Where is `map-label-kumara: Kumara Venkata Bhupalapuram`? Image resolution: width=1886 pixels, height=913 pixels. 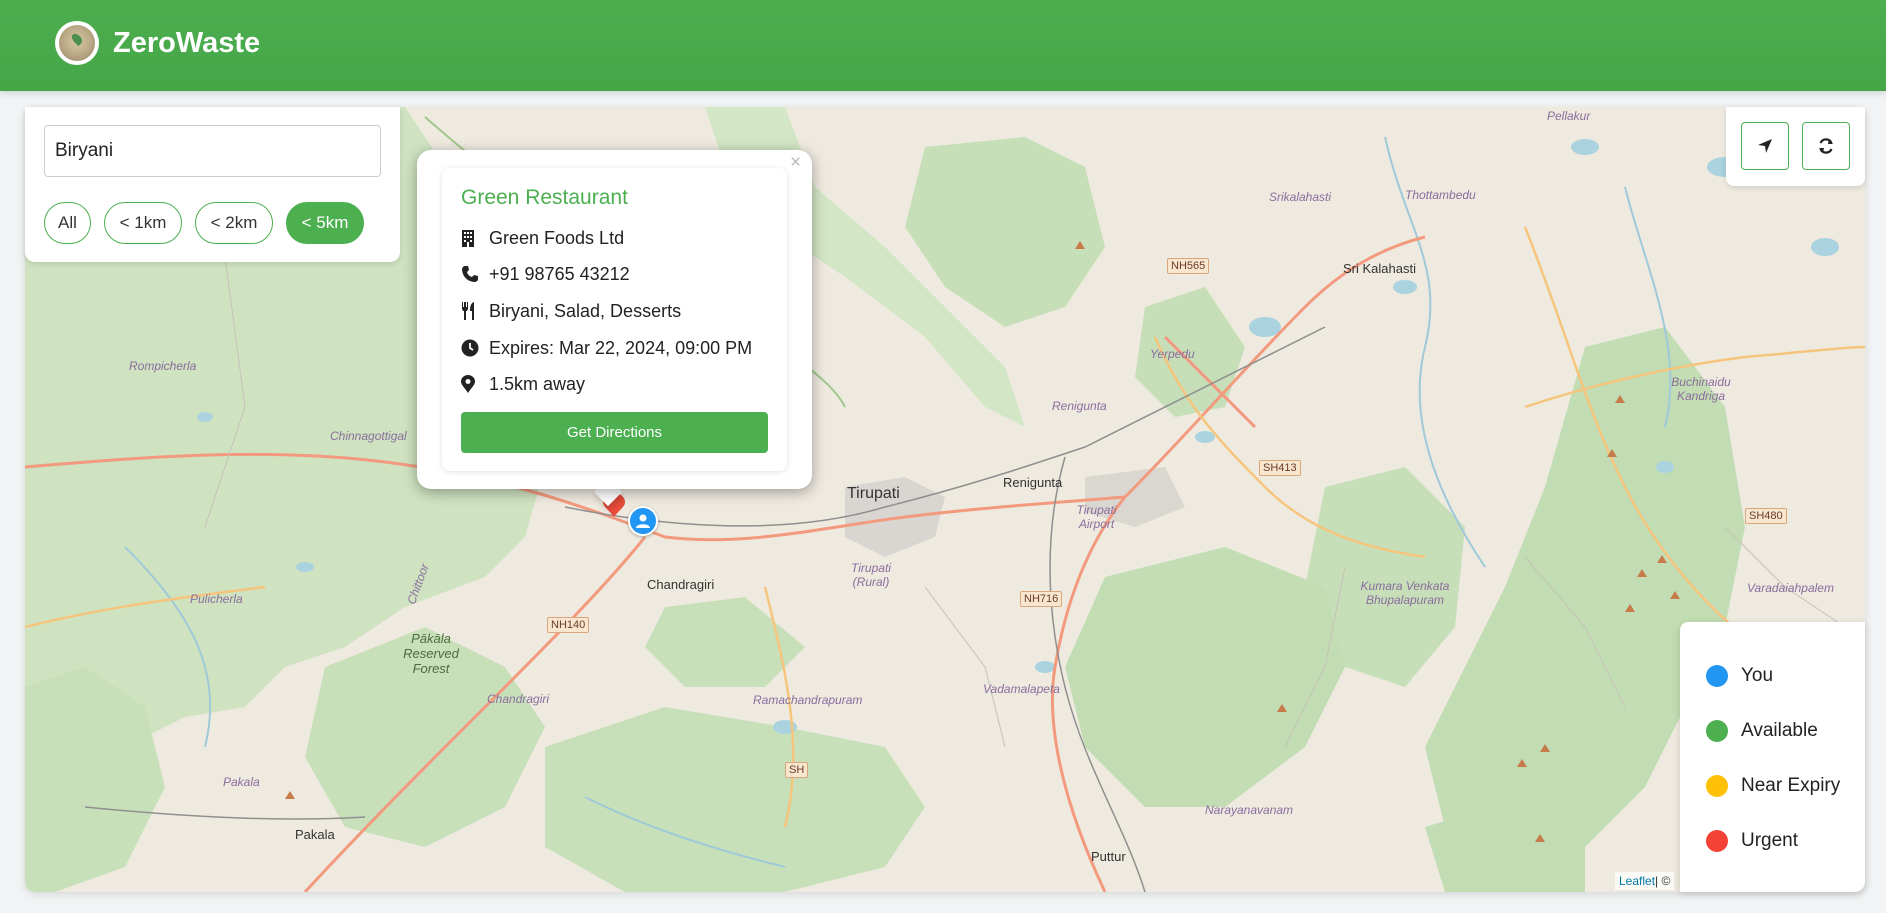 map-label-kumara: Kumara Venkata Bhupalapuram is located at coordinates (1405, 593).